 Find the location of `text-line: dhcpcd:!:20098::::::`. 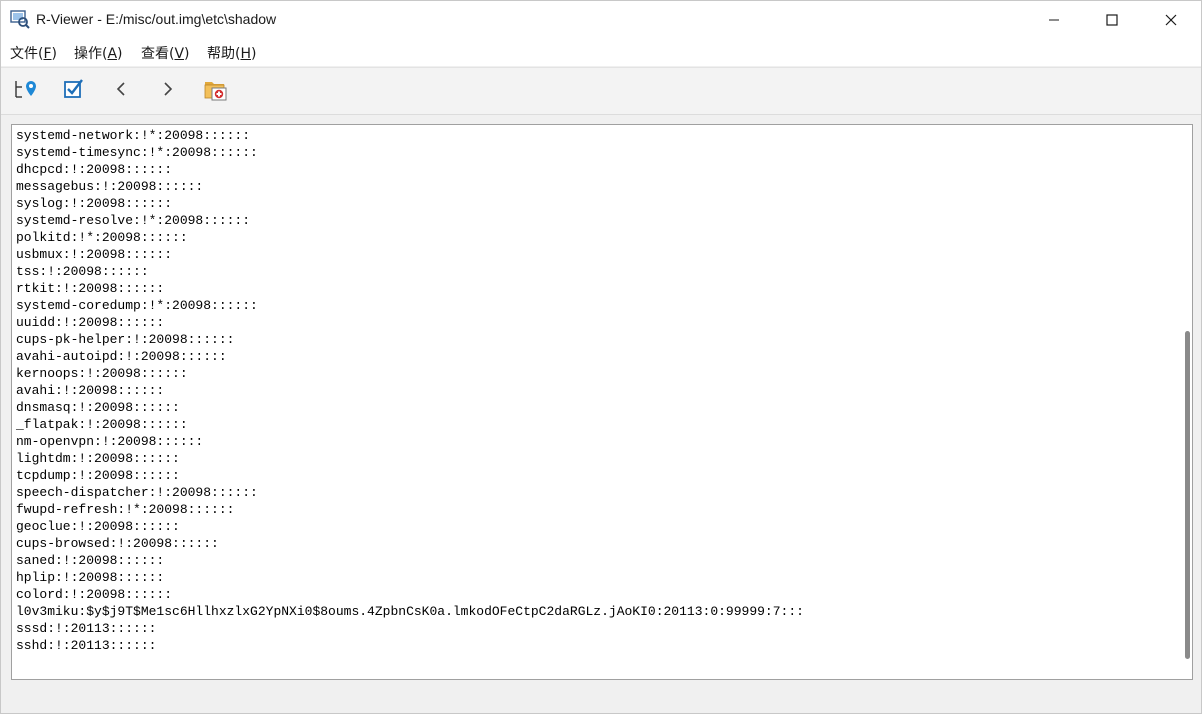

text-line: dhcpcd:!:20098:::::: is located at coordinates (94, 169).